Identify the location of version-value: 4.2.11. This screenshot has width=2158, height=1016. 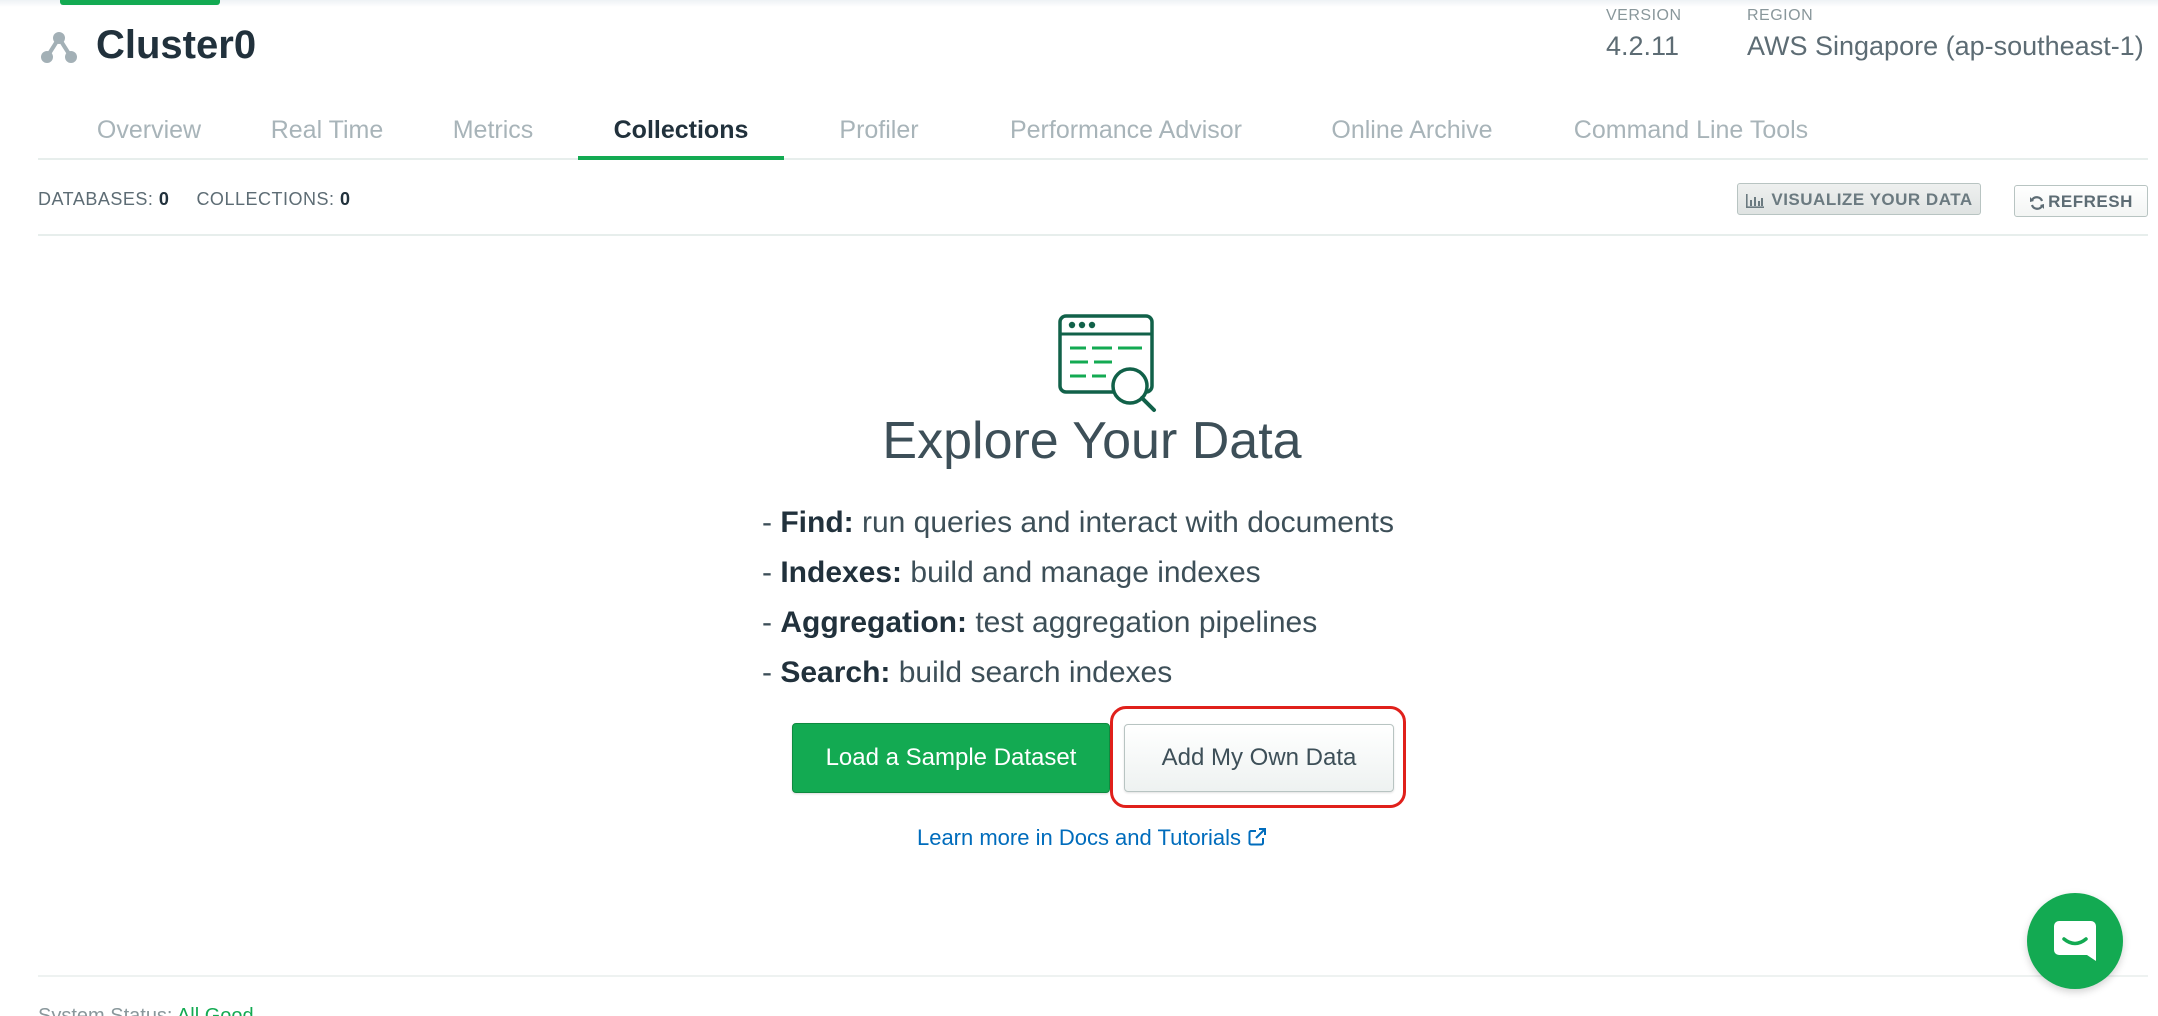
(1643, 46).